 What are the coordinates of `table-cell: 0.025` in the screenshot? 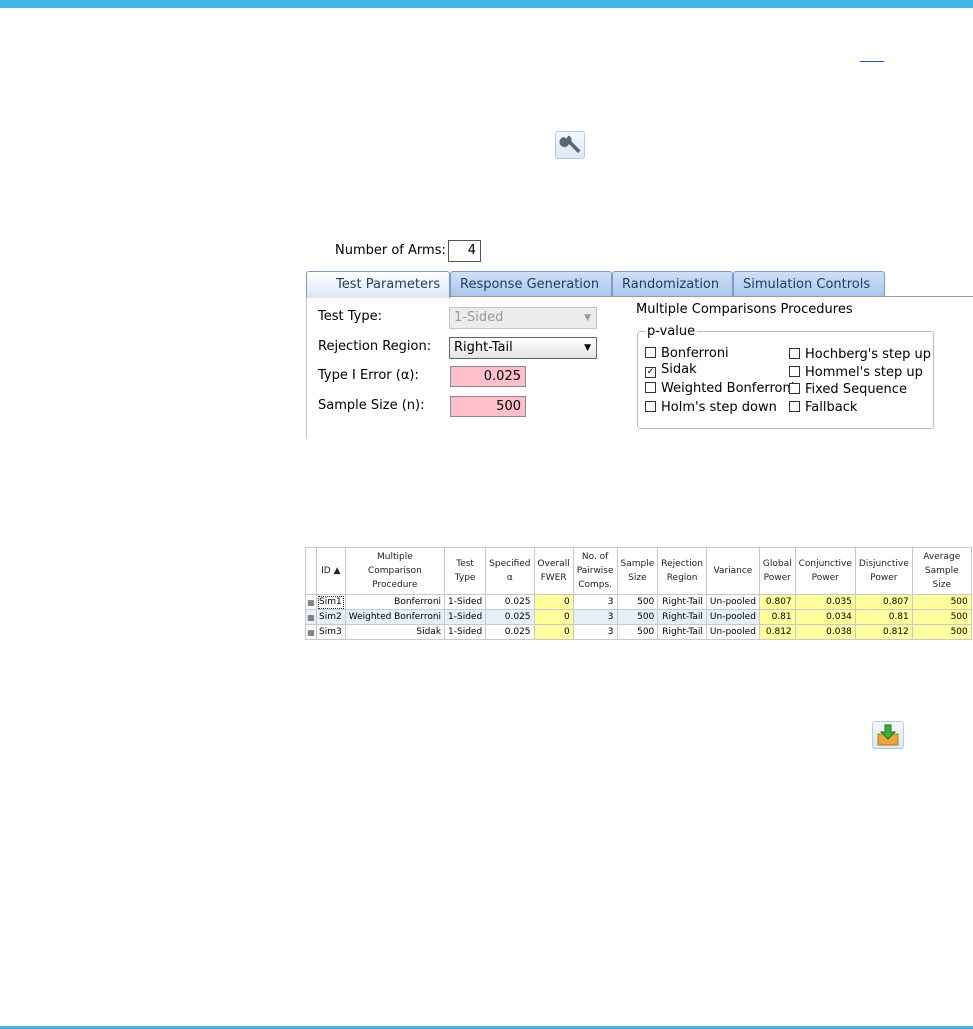 It's located at (510, 632).